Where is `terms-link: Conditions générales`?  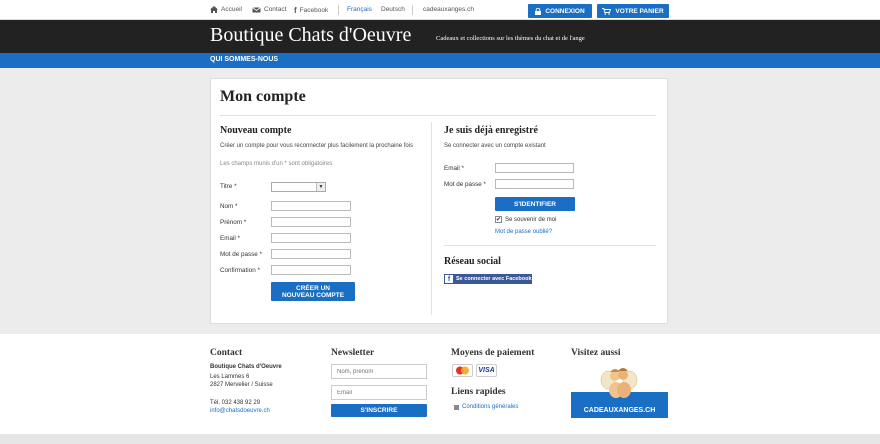 terms-link: Conditions générales is located at coordinates (490, 407).